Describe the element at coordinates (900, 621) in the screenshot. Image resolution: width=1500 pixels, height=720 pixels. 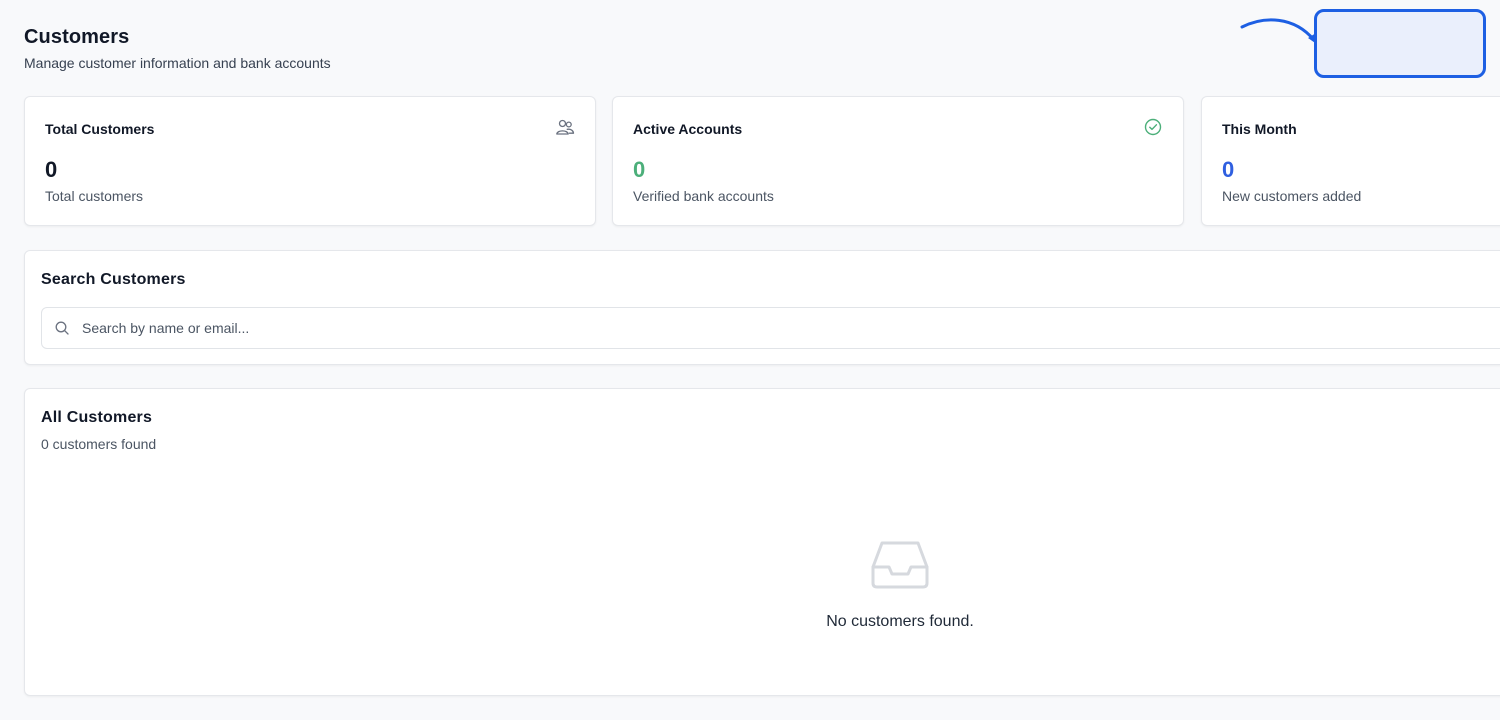
I see `empty-state-message: No customers found.` at that location.